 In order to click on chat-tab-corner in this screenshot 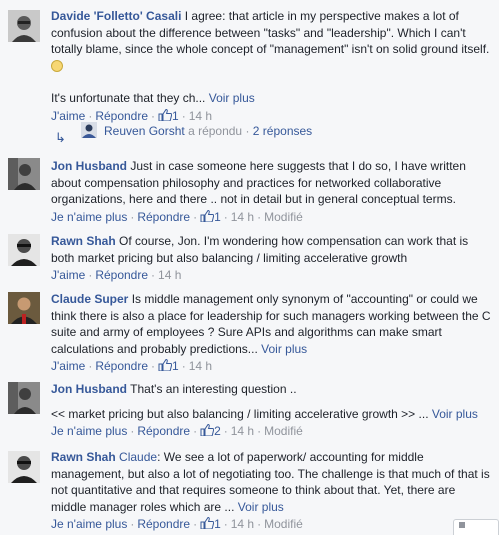, I will do `click(476, 527)`.